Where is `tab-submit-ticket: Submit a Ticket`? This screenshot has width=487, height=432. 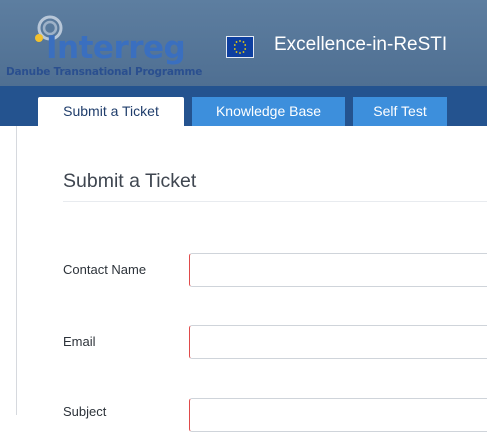
tab-submit-ticket: Submit a Ticket is located at coordinates (111, 111).